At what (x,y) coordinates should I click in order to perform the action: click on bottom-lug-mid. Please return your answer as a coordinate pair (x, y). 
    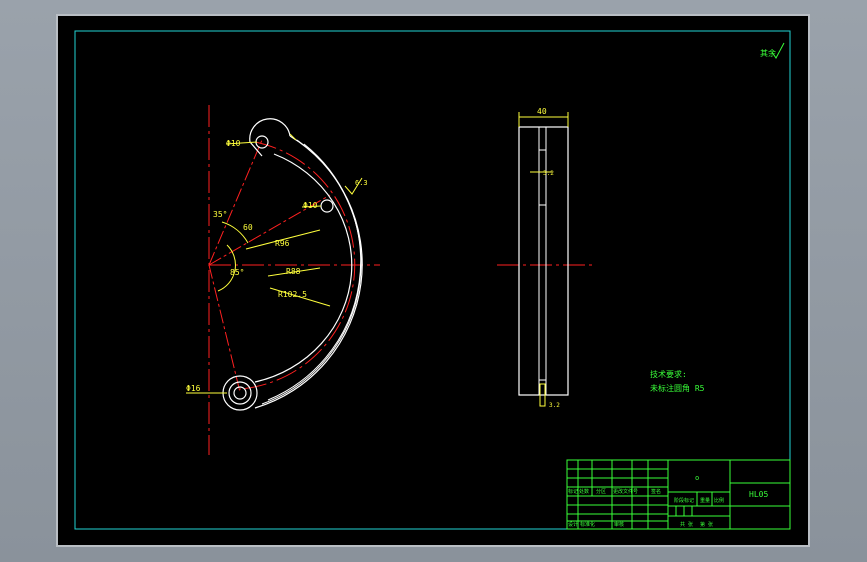
    Looking at the image, I should click on (240, 393).